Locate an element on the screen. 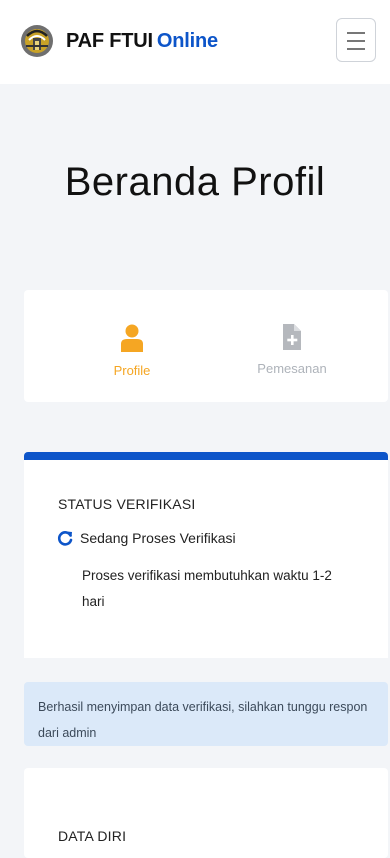 The image size is (390, 858). document-add-icon is located at coordinates (292, 337).